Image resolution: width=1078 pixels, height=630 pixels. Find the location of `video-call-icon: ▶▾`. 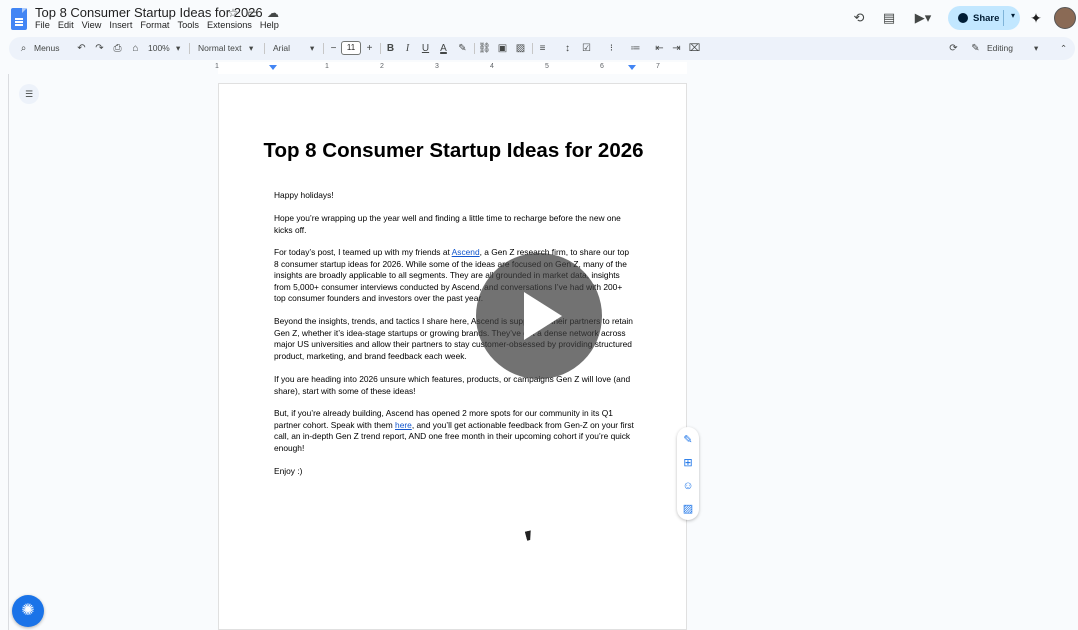

video-call-icon: ▶▾ is located at coordinates (923, 18).